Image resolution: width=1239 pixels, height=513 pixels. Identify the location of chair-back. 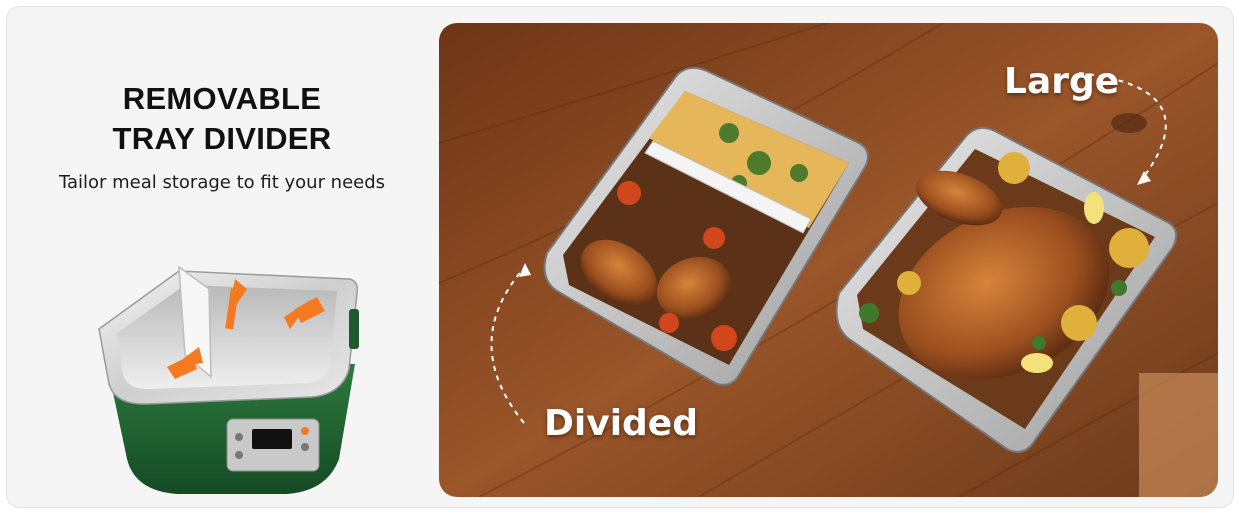
(1178, 435).